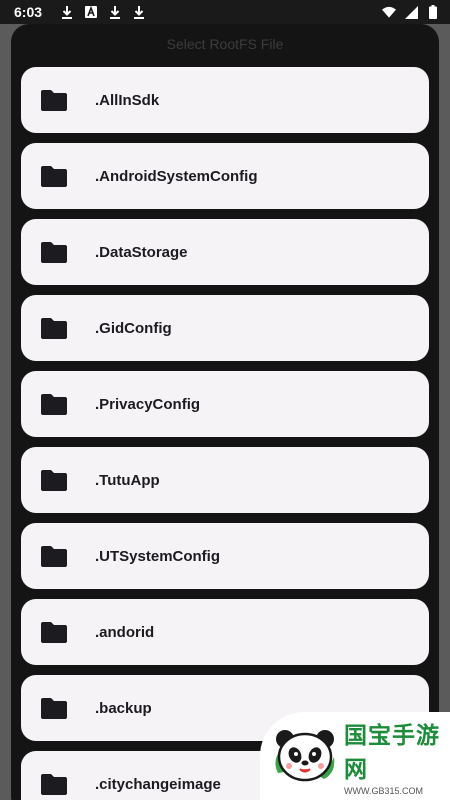 Image resolution: width=450 pixels, height=800 pixels. Describe the element at coordinates (91, 12) in the screenshot. I see `a-badge-icon` at that location.